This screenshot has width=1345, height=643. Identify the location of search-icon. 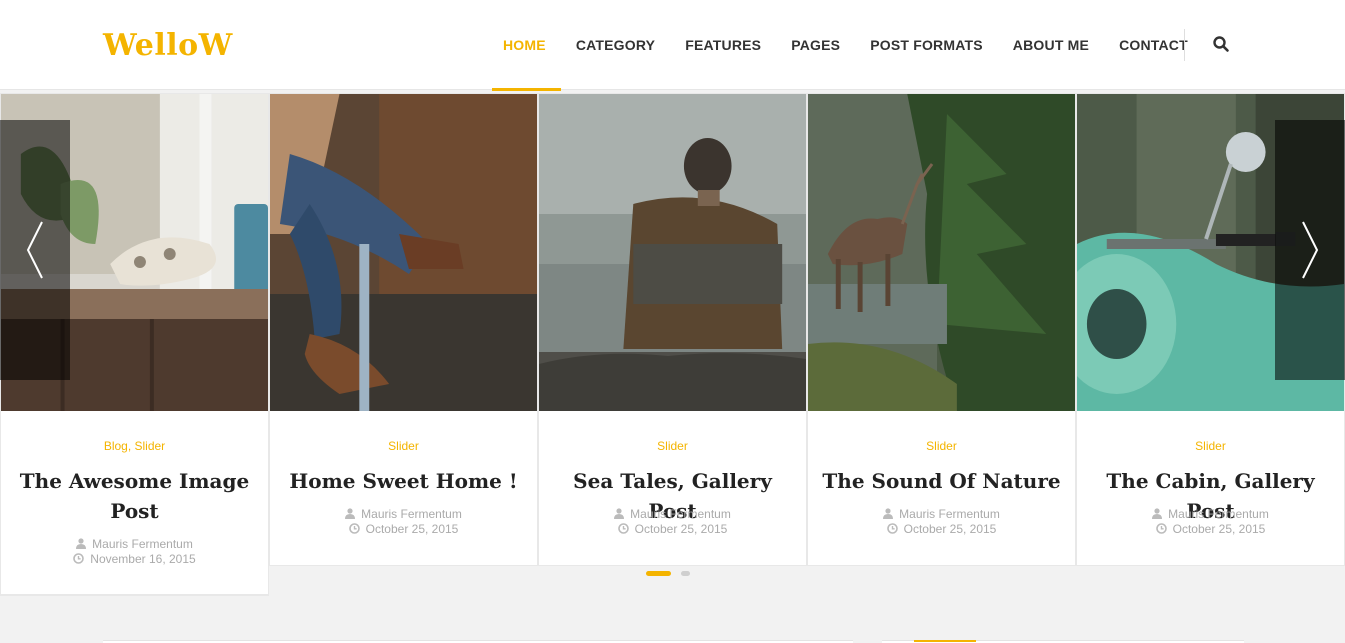
(1222, 45).